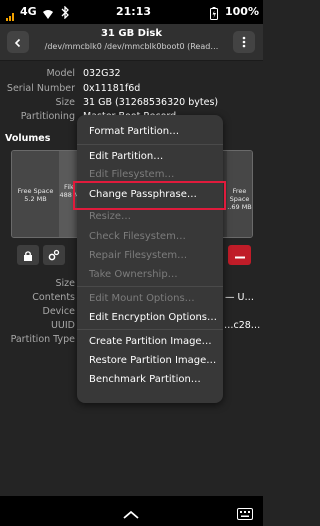  What do you see at coordinates (239, 207) in the screenshot?
I see `segment-size: ..69 MB` at bounding box center [239, 207].